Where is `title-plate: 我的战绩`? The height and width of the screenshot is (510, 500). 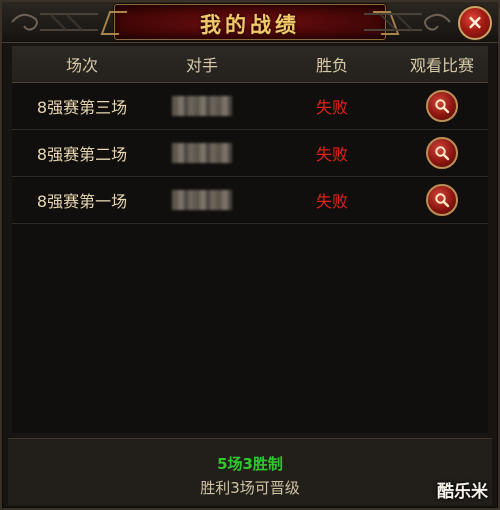
title-plate: 我的战绩 is located at coordinates (250, 22).